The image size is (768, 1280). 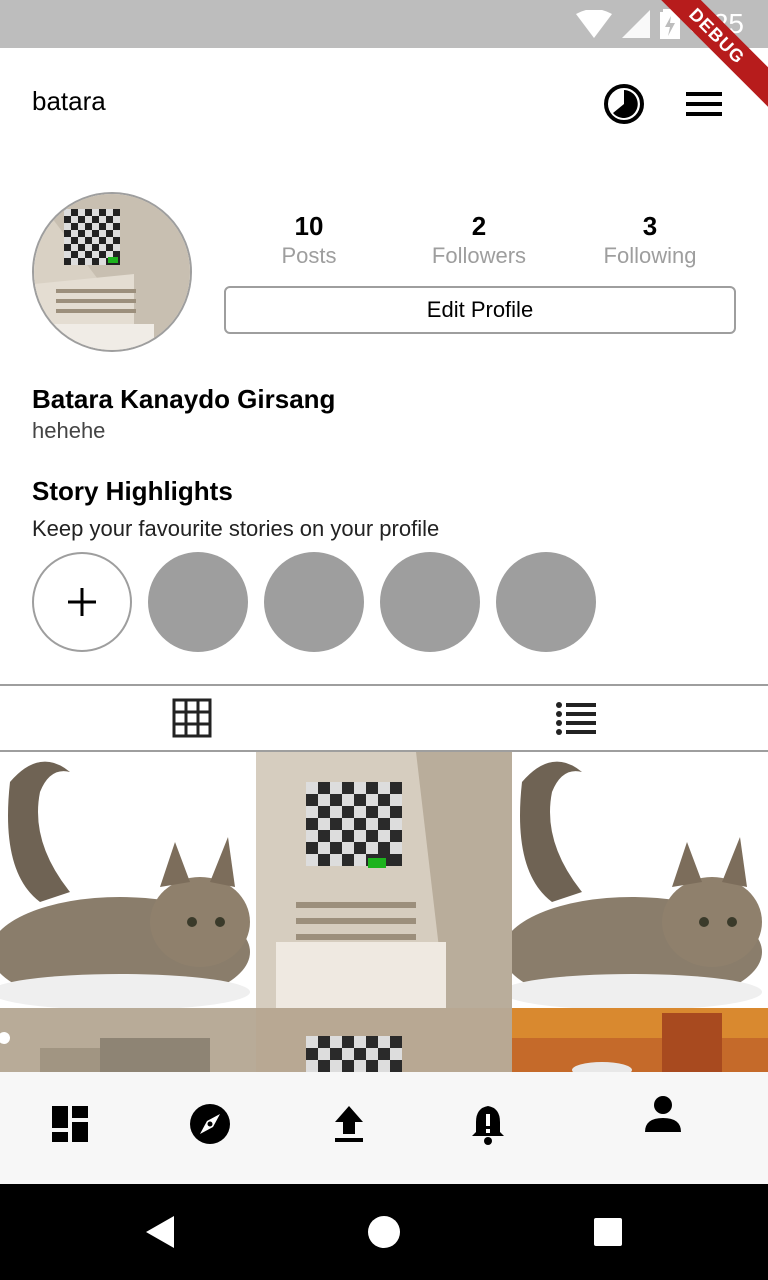 I want to click on add-highlight-button, so click(x=82, y=602).